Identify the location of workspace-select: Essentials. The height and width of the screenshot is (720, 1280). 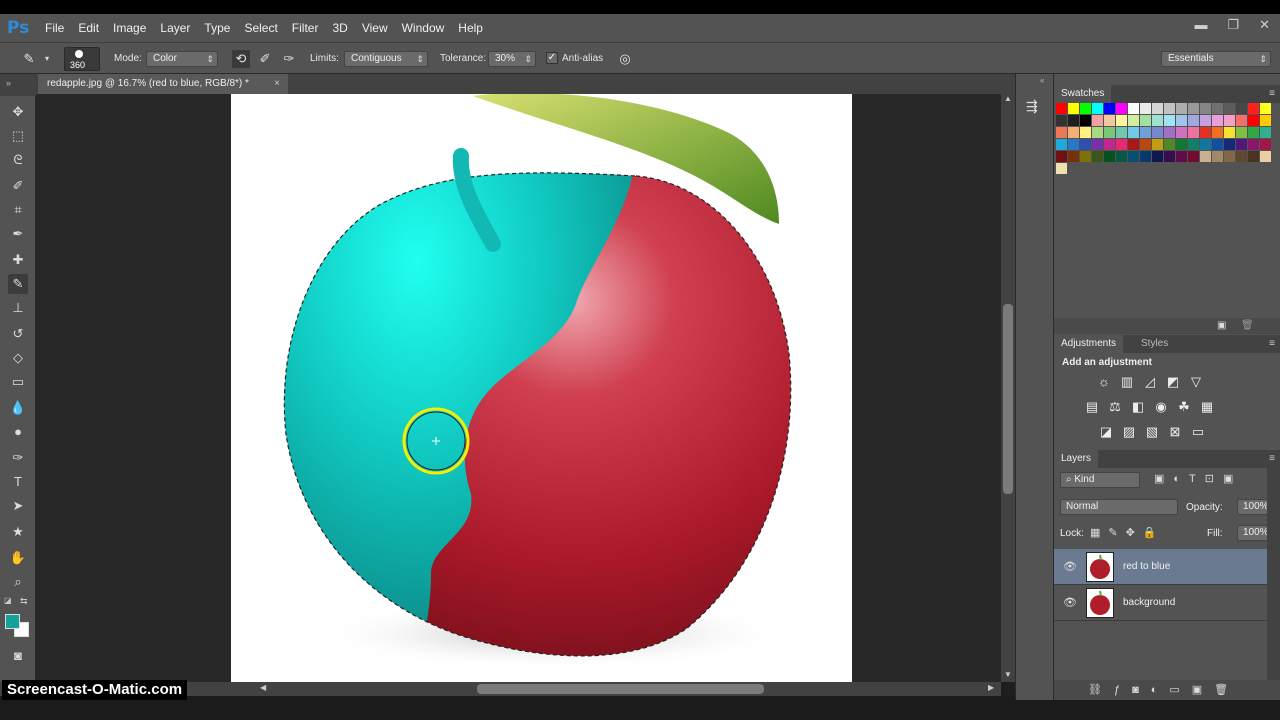
(1216, 59).